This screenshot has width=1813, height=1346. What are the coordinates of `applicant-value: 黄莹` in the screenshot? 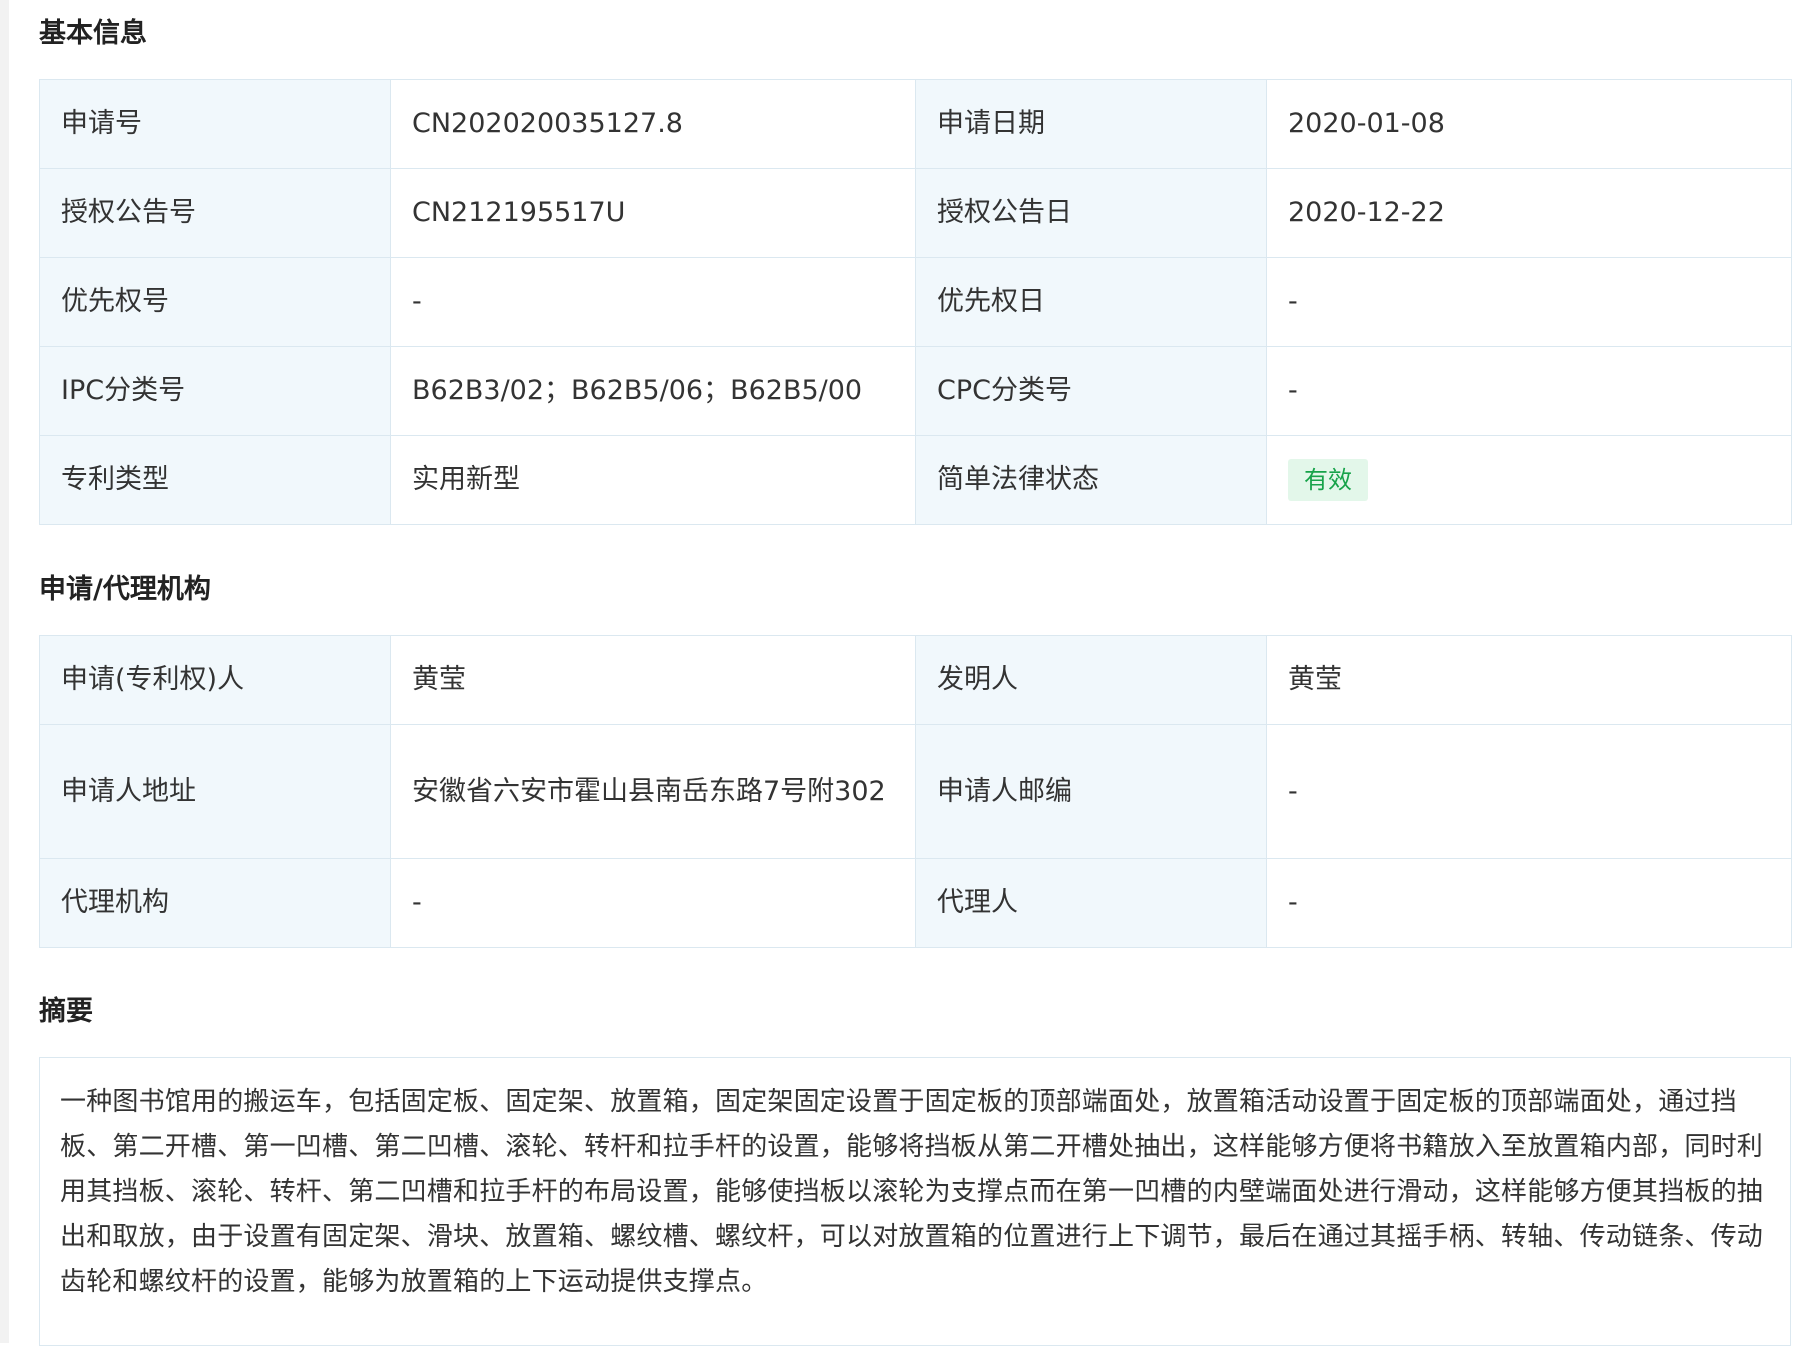 It's located at (653, 680).